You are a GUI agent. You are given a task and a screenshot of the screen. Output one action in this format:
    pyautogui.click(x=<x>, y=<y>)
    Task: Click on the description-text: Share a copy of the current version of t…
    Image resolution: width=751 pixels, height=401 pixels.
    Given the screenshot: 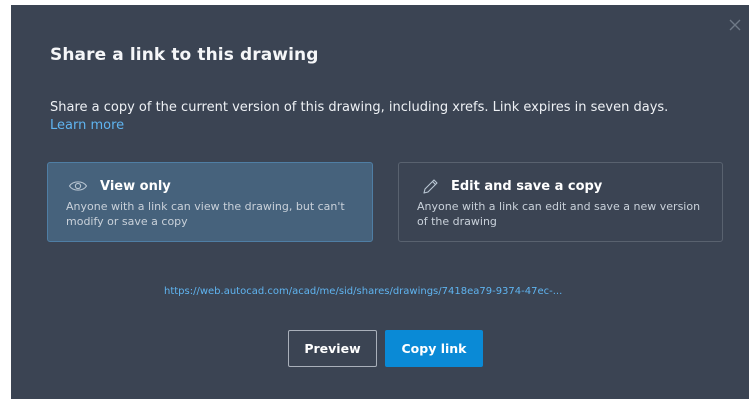 What is the action you would take?
    pyautogui.click(x=359, y=107)
    